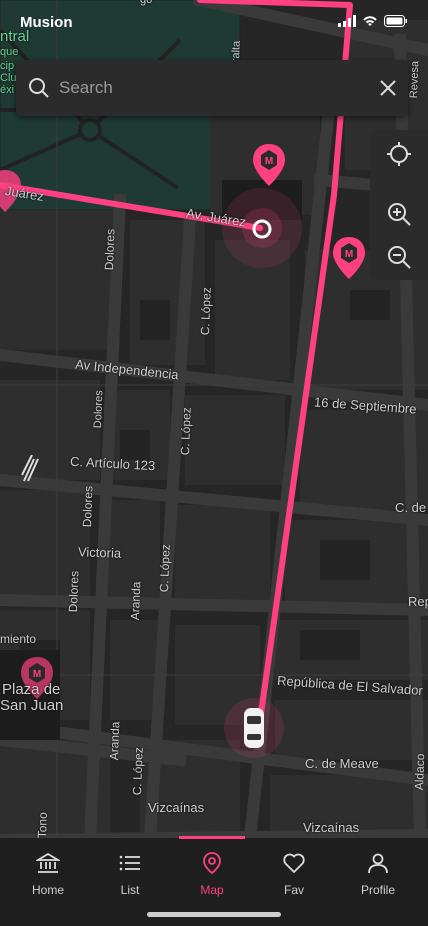 This screenshot has height=926, width=428. I want to click on street-label: Victoria, so click(99, 552).